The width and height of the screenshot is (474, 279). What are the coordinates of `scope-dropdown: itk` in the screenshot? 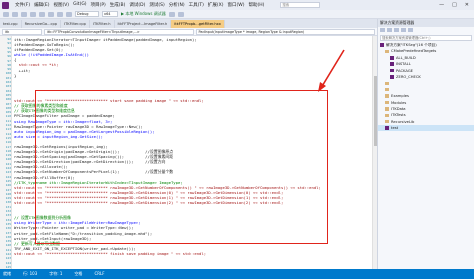 It's located at (22, 32).